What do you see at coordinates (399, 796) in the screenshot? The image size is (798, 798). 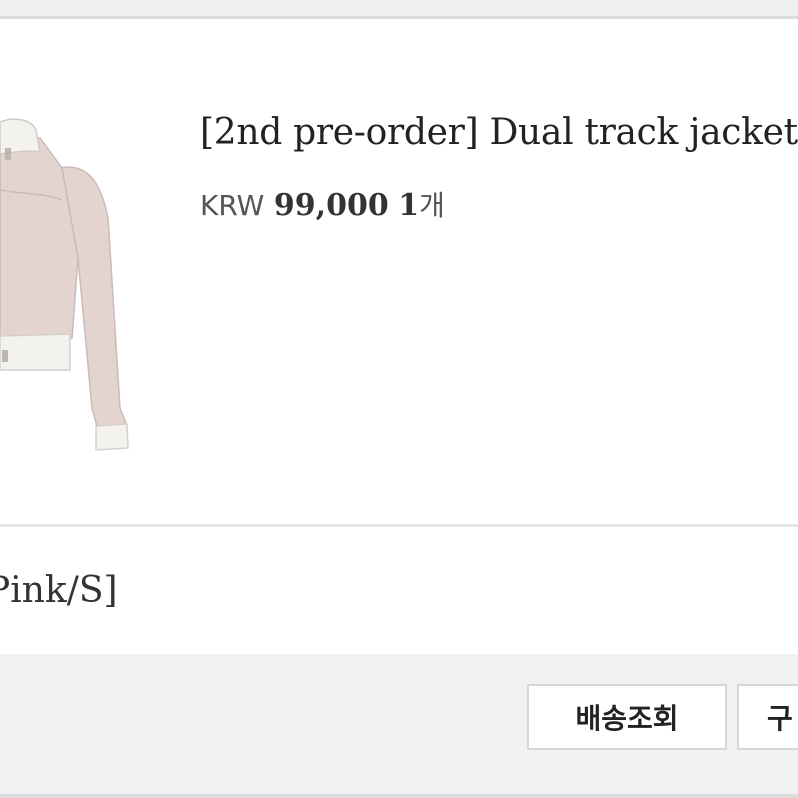 I see `bottom-divider-line` at bounding box center [399, 796].